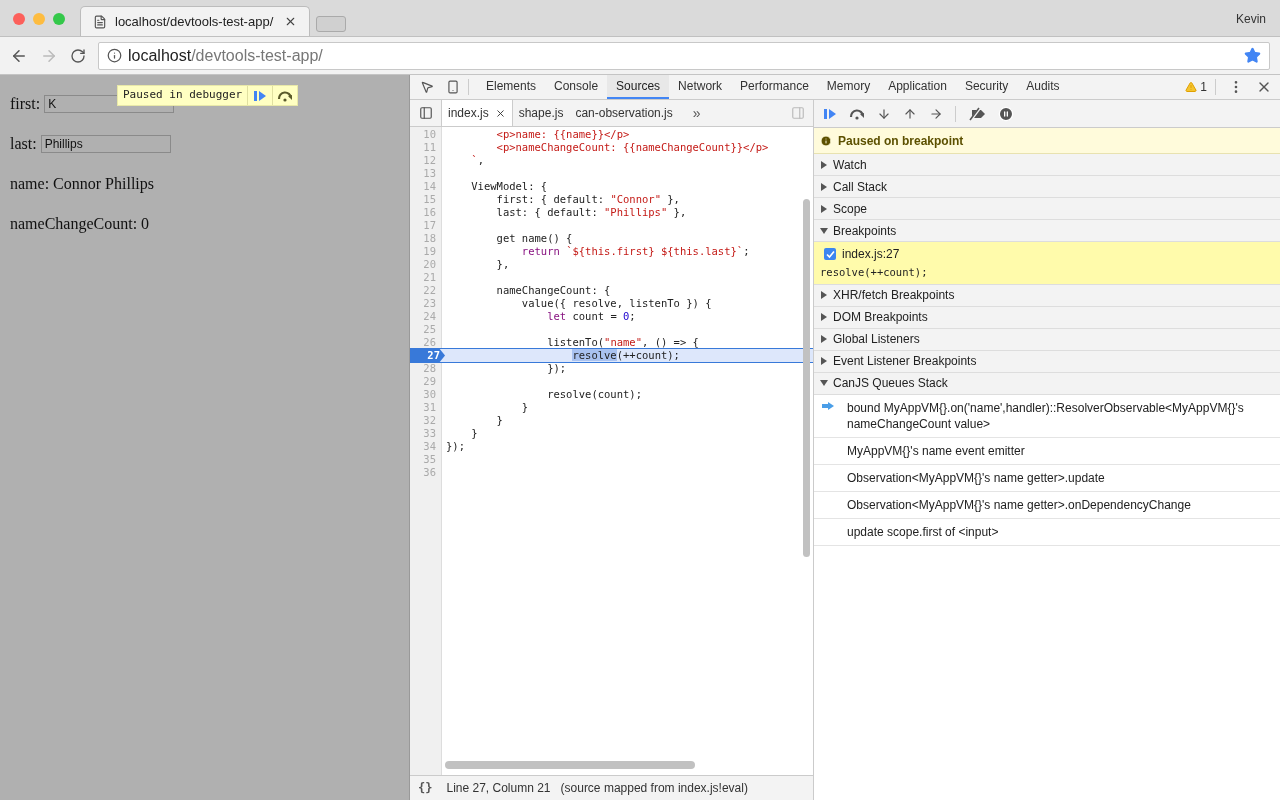 The image size is (1280, 800). Describe the element at coordinates (576, 87) in the screenshot. I see `devtools-tab: Console` at that location.